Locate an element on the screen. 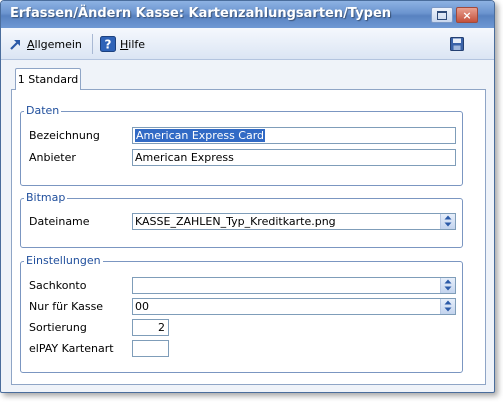  allgemein-label-rest: llgemein is located at coordinates (58, 44).